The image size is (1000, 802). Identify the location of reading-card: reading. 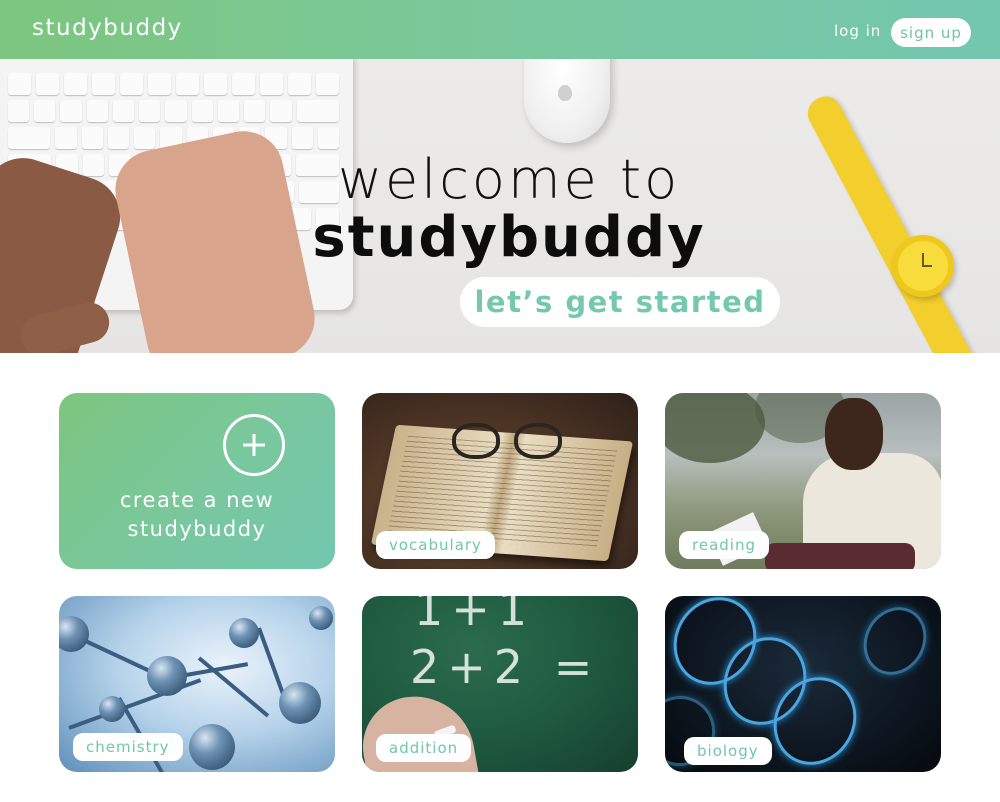
(803, 481).